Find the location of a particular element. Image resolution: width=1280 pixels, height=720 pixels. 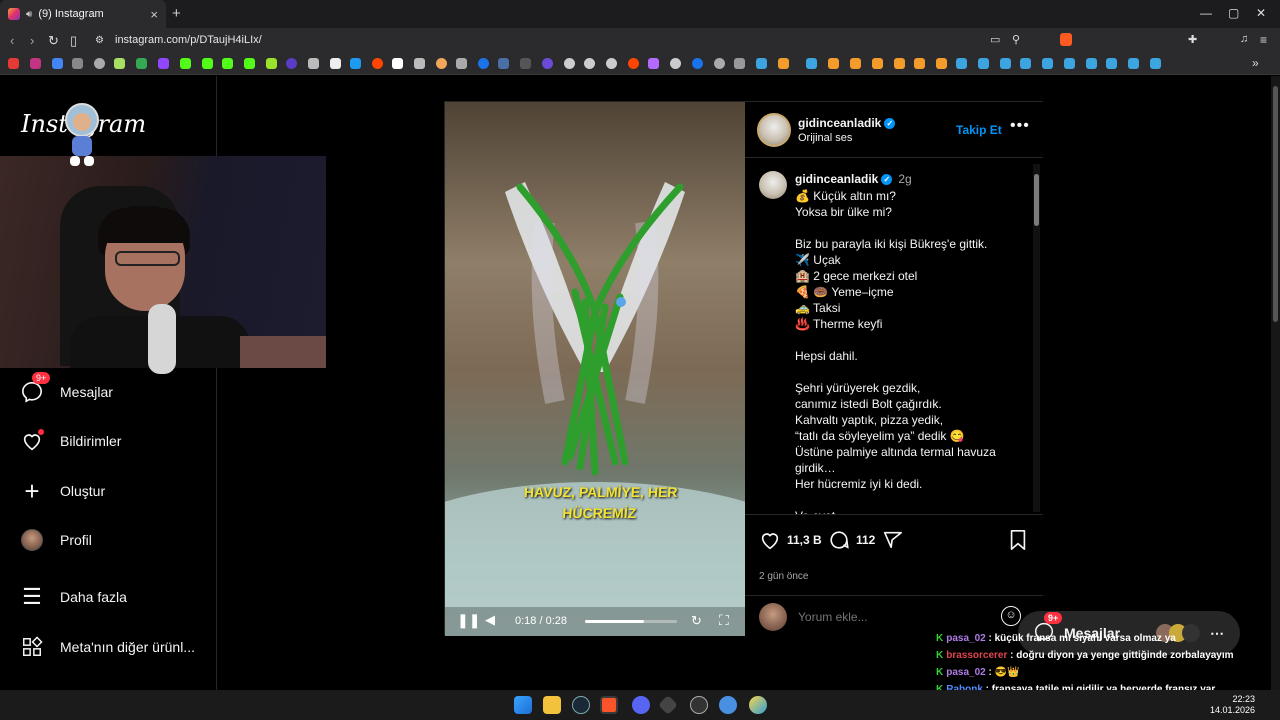

page-scrollbar is located at coordinates (1275, 383).